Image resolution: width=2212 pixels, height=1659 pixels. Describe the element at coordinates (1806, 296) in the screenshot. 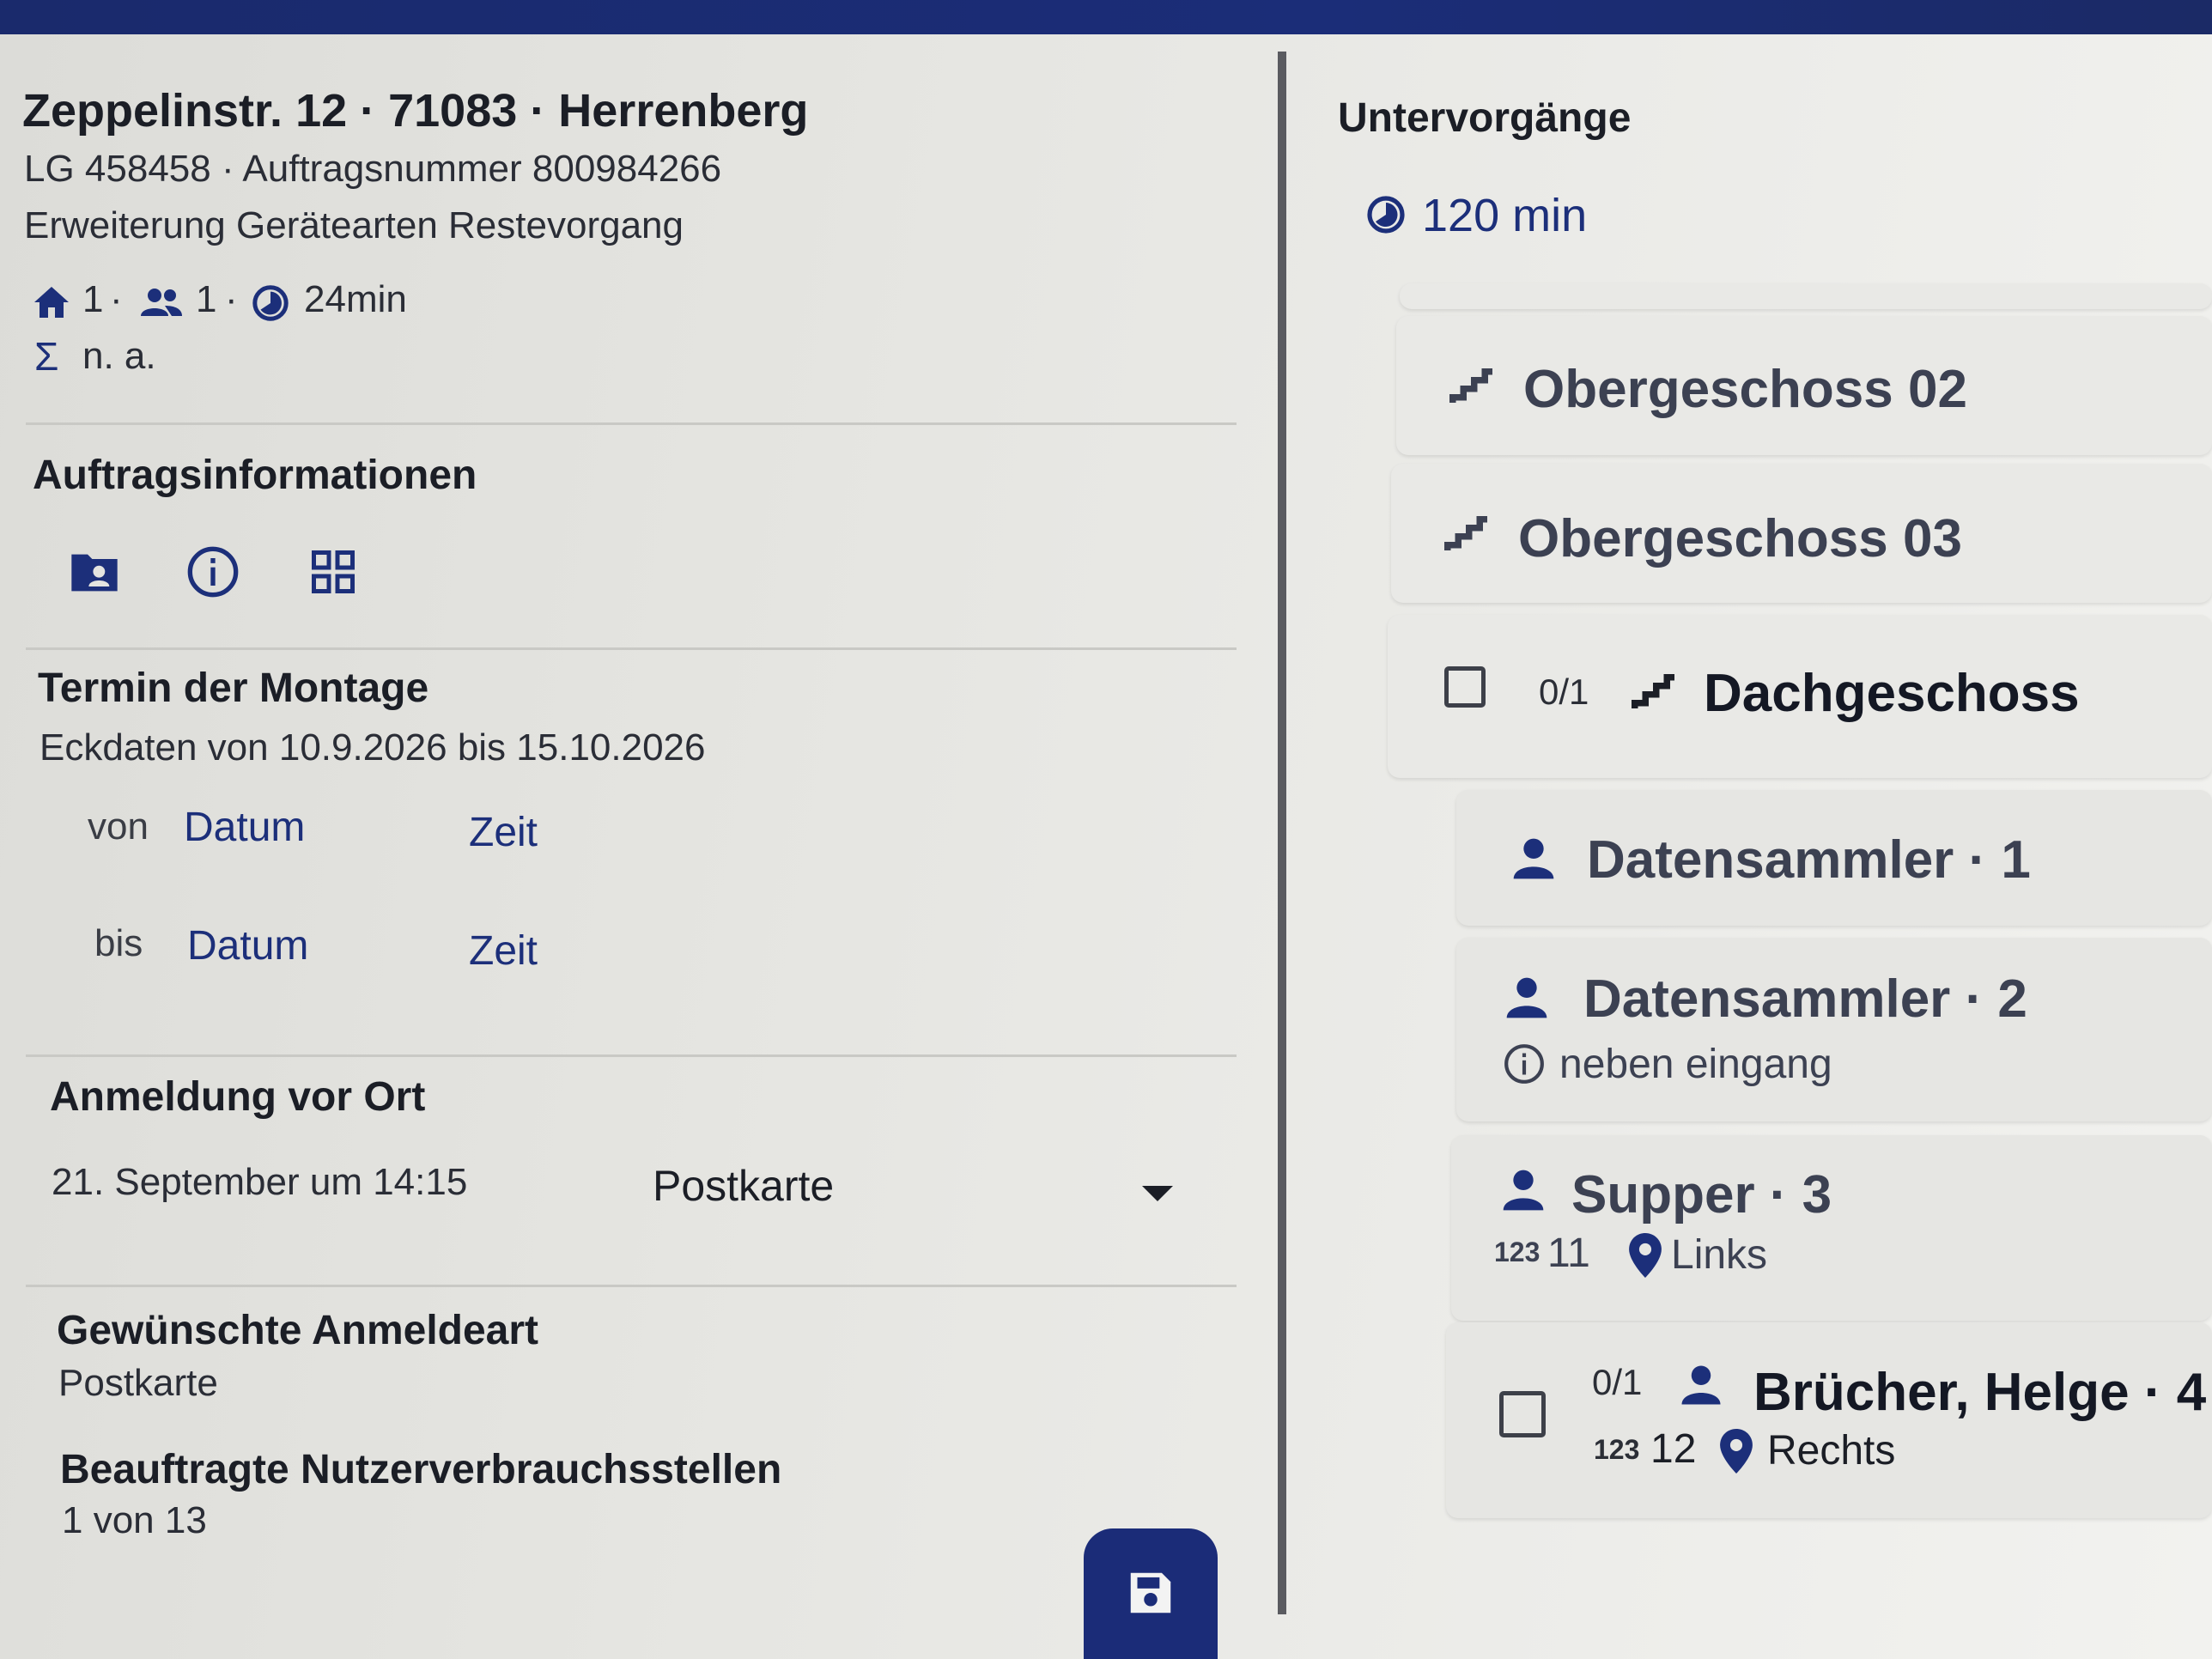

I see `floor-card-partial` at that location.